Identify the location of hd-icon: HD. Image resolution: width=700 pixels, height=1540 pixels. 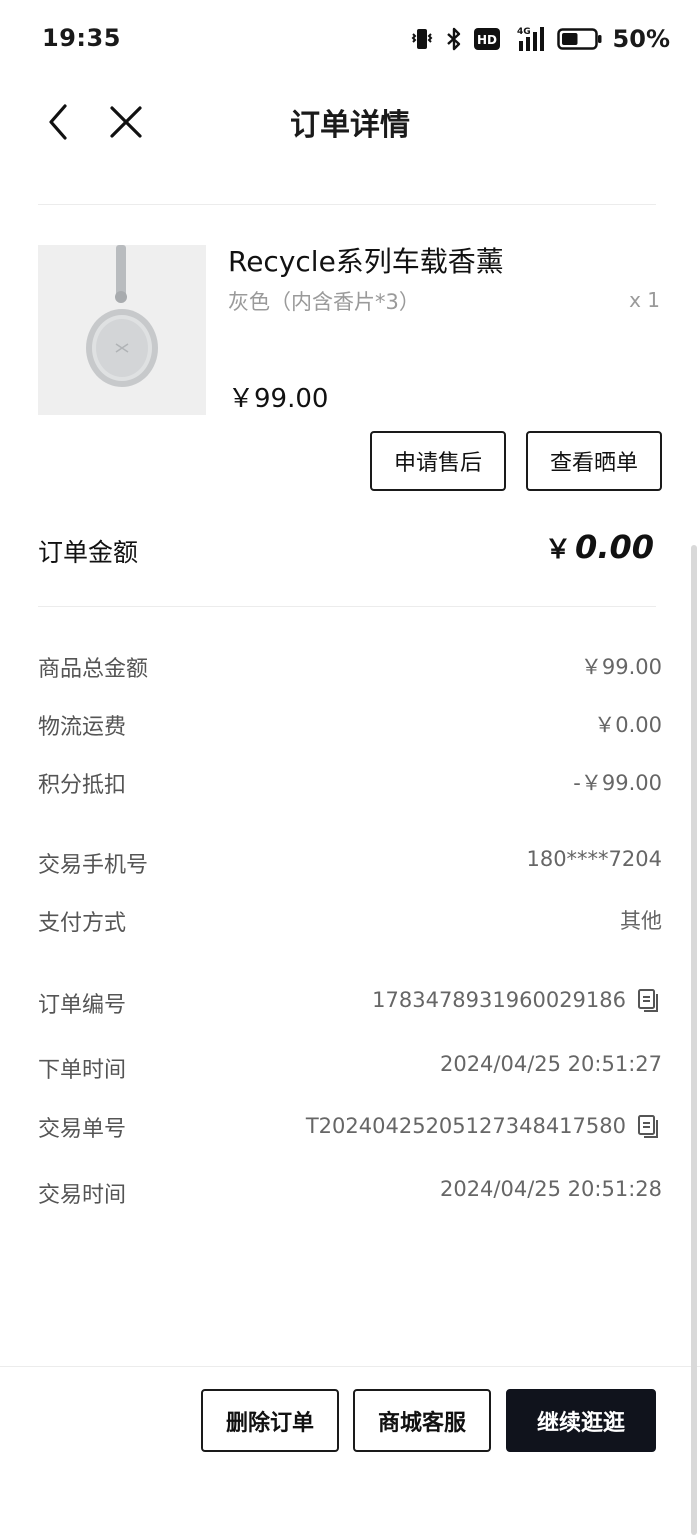
(487, 39).